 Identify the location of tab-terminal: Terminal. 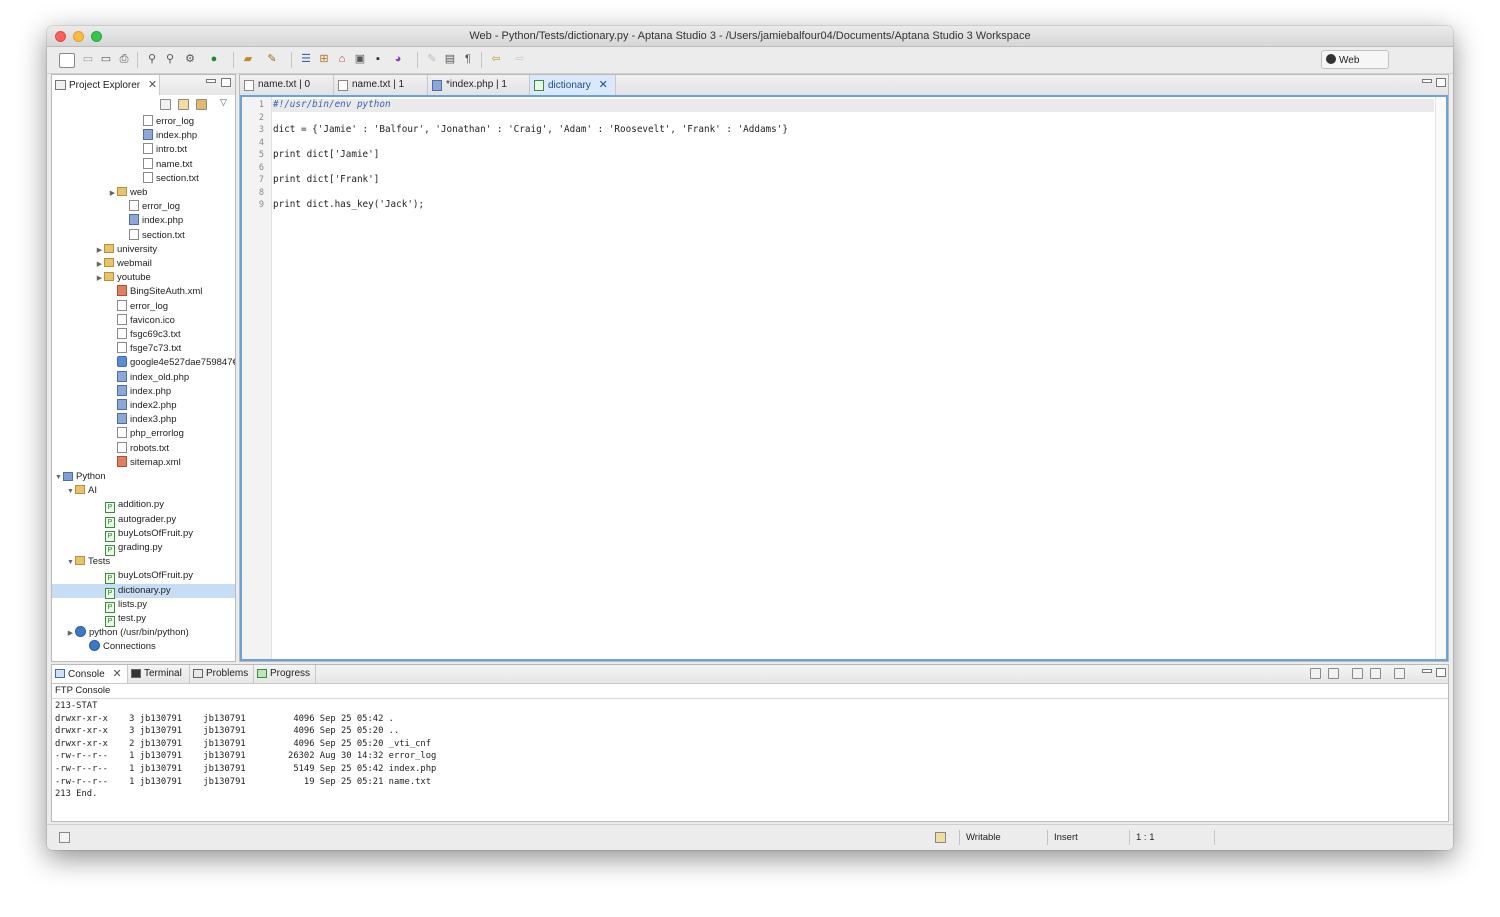
(159, 674).